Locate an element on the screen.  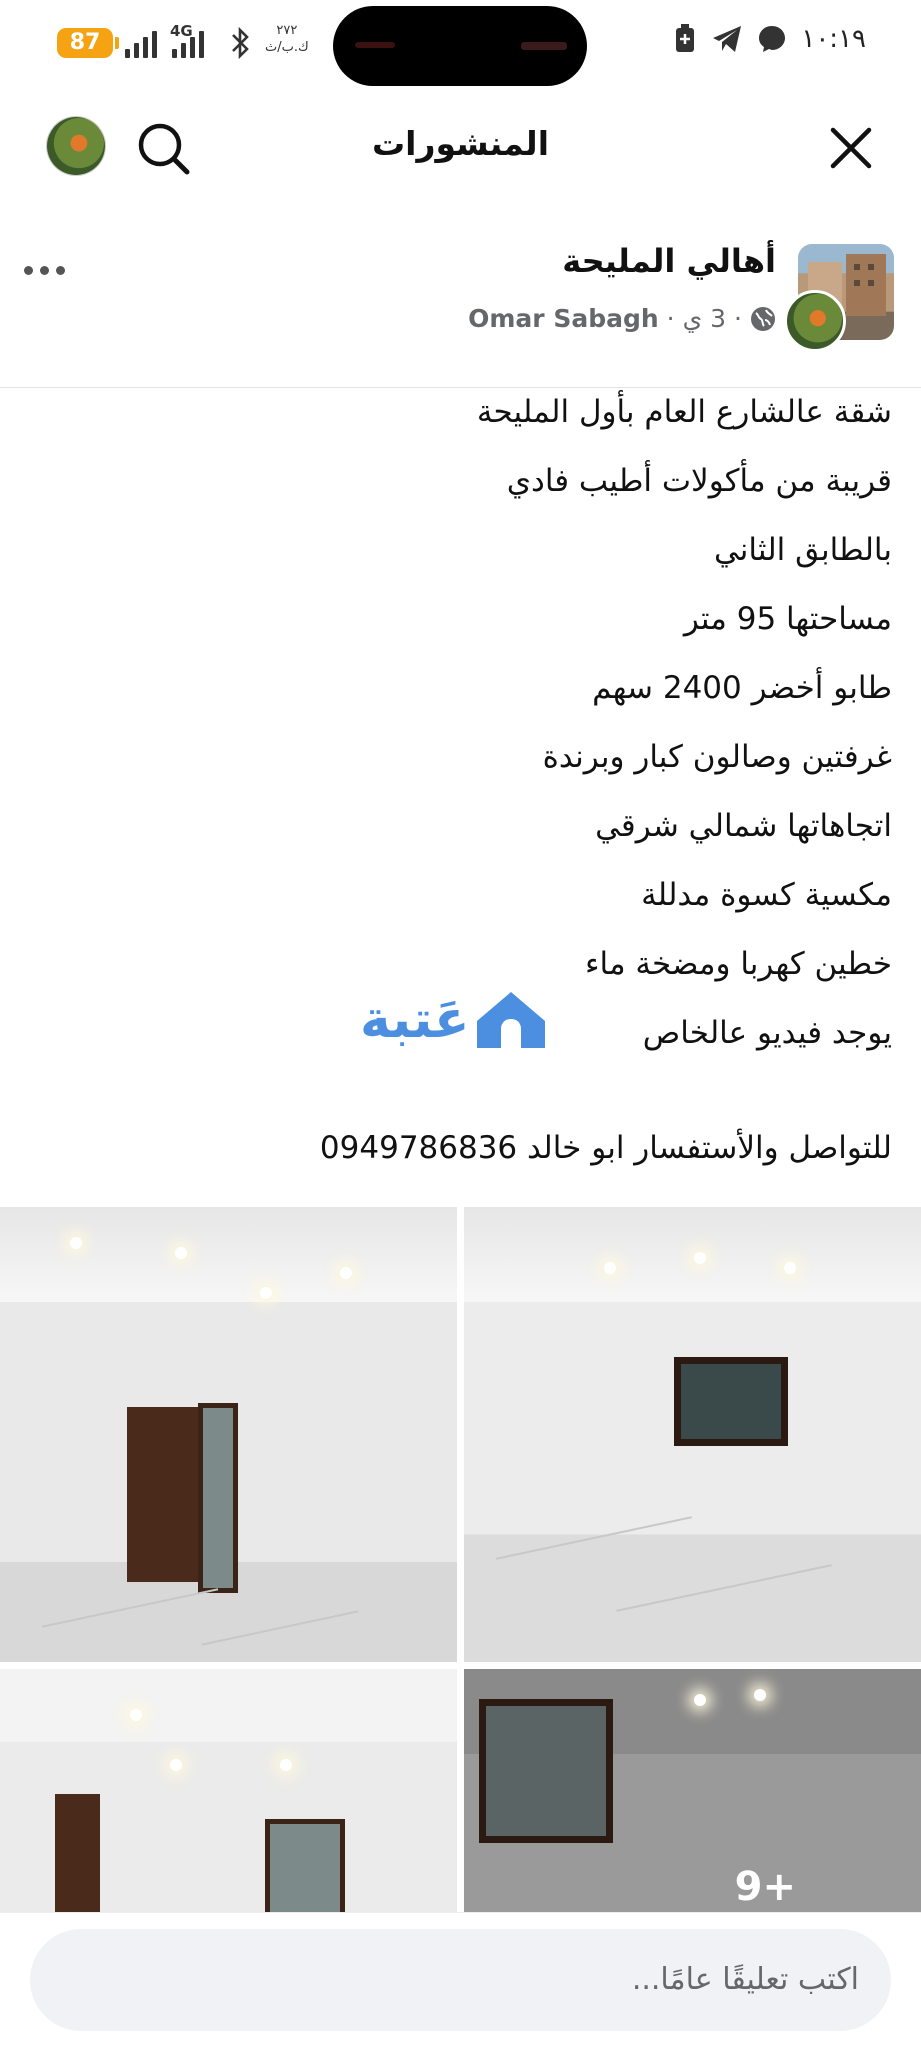
watermark-logo: عَتبة is located at coordinates (454, 1020).